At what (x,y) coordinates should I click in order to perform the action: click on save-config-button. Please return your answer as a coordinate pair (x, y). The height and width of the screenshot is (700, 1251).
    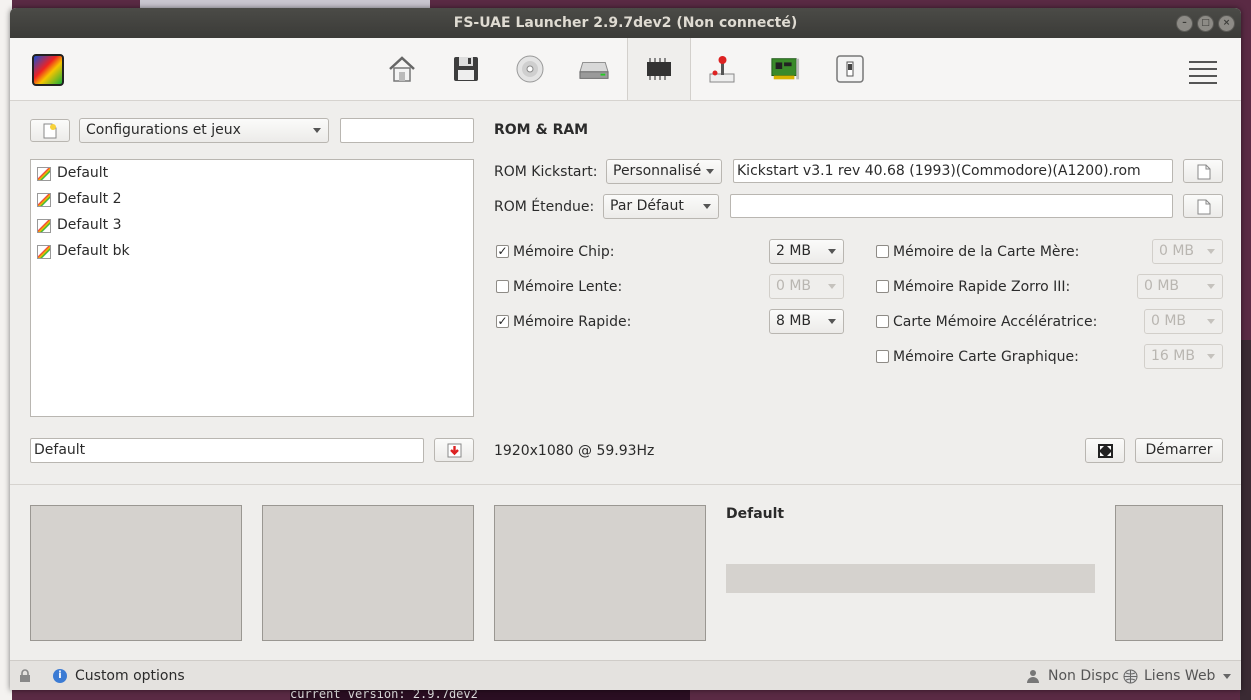
    Looking at the image, I should click on (454, 450).